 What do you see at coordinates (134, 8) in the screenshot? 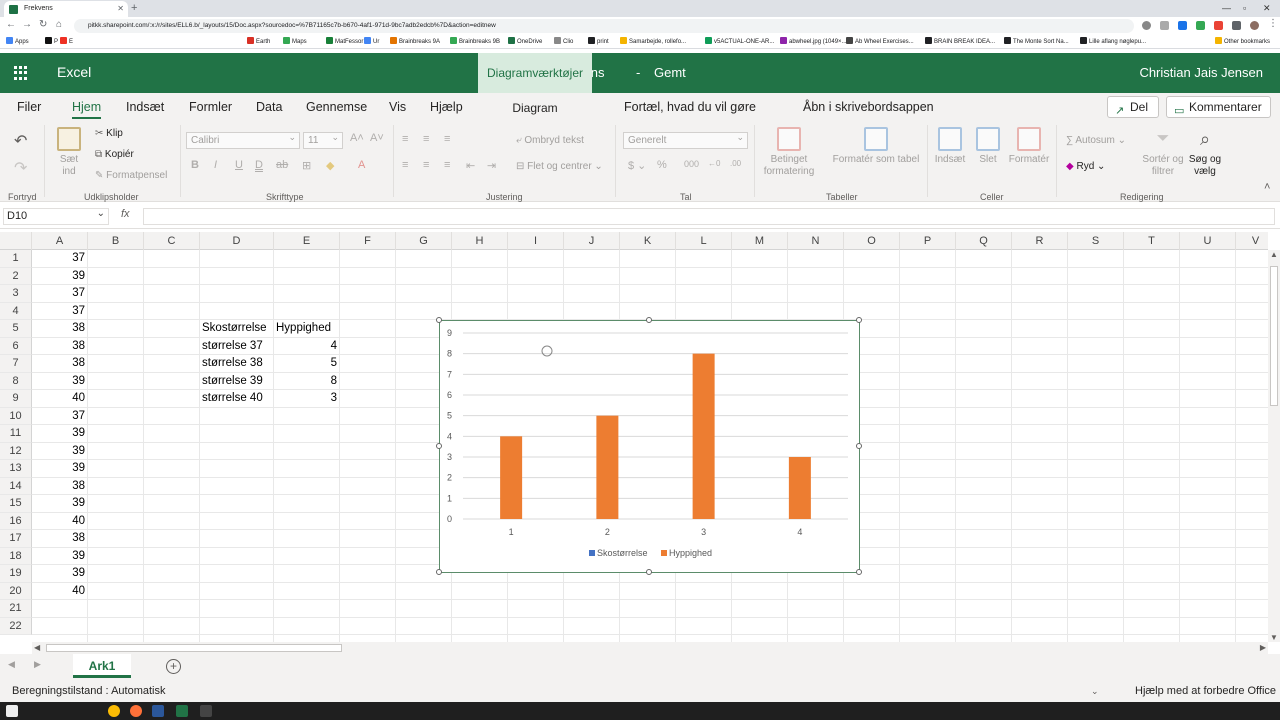
I see `new-tab-button: +` at bounding box center [134, 8].